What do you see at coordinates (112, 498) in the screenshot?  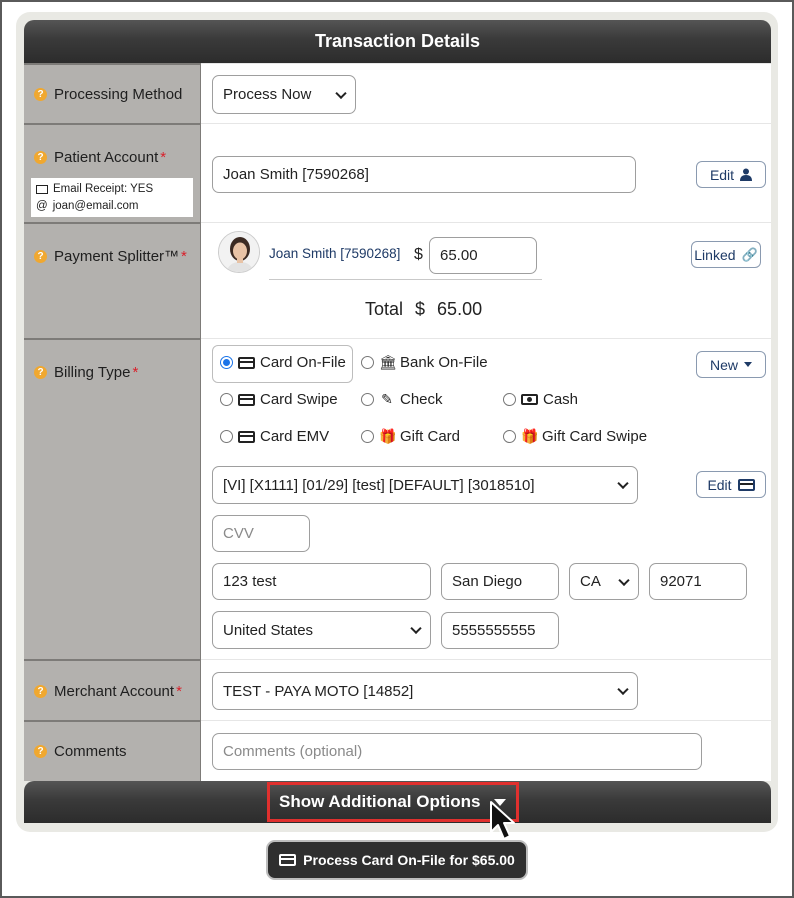 I see `label-cell: ? Billing Type *` at bounding box center [112, 498].